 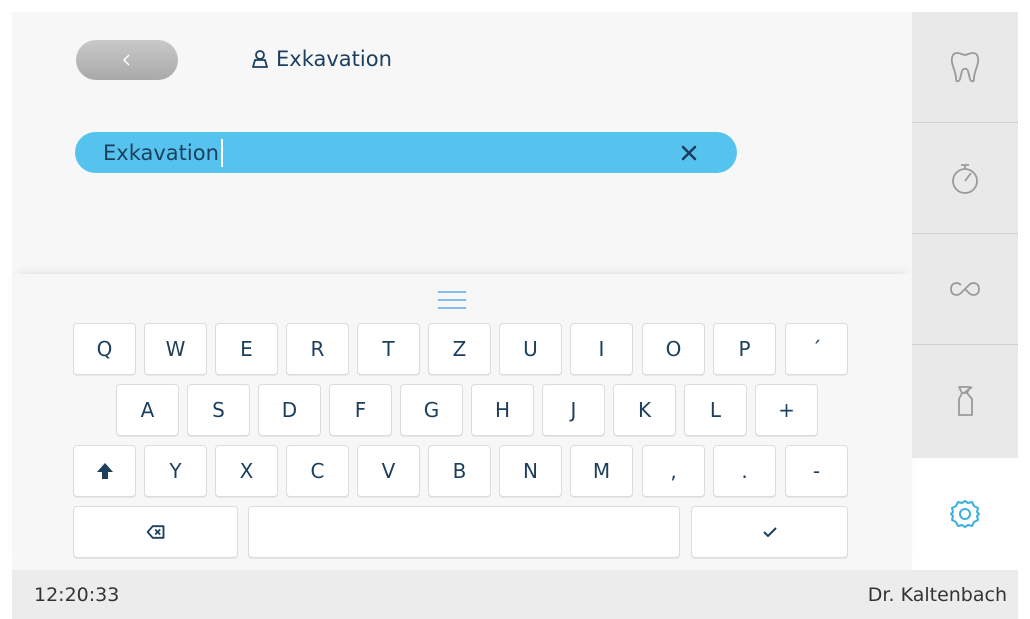 What do you see at coordinates (360, 410) in the screenshot?
I see `key-f: F` at bounding box center [360, 410].